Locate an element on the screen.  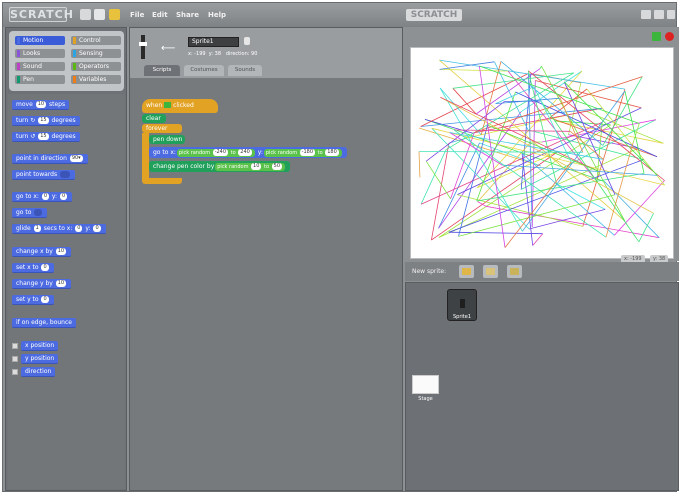
stage-tile is located at coordinates (425, 384).